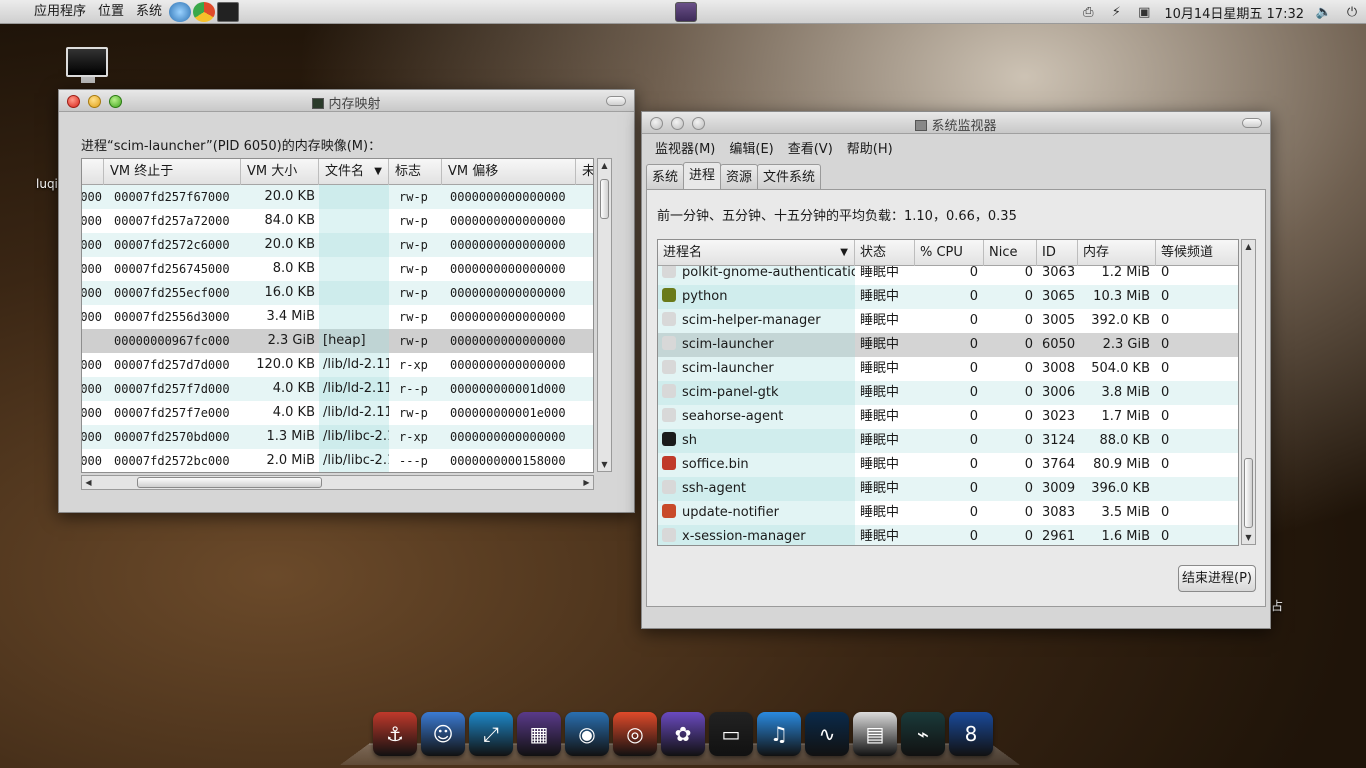 The image size is (1366, 768). Describe the element at coordinates (751, 147) in the screenshot. I see `menu-edit: 编辑(E)` at that location.